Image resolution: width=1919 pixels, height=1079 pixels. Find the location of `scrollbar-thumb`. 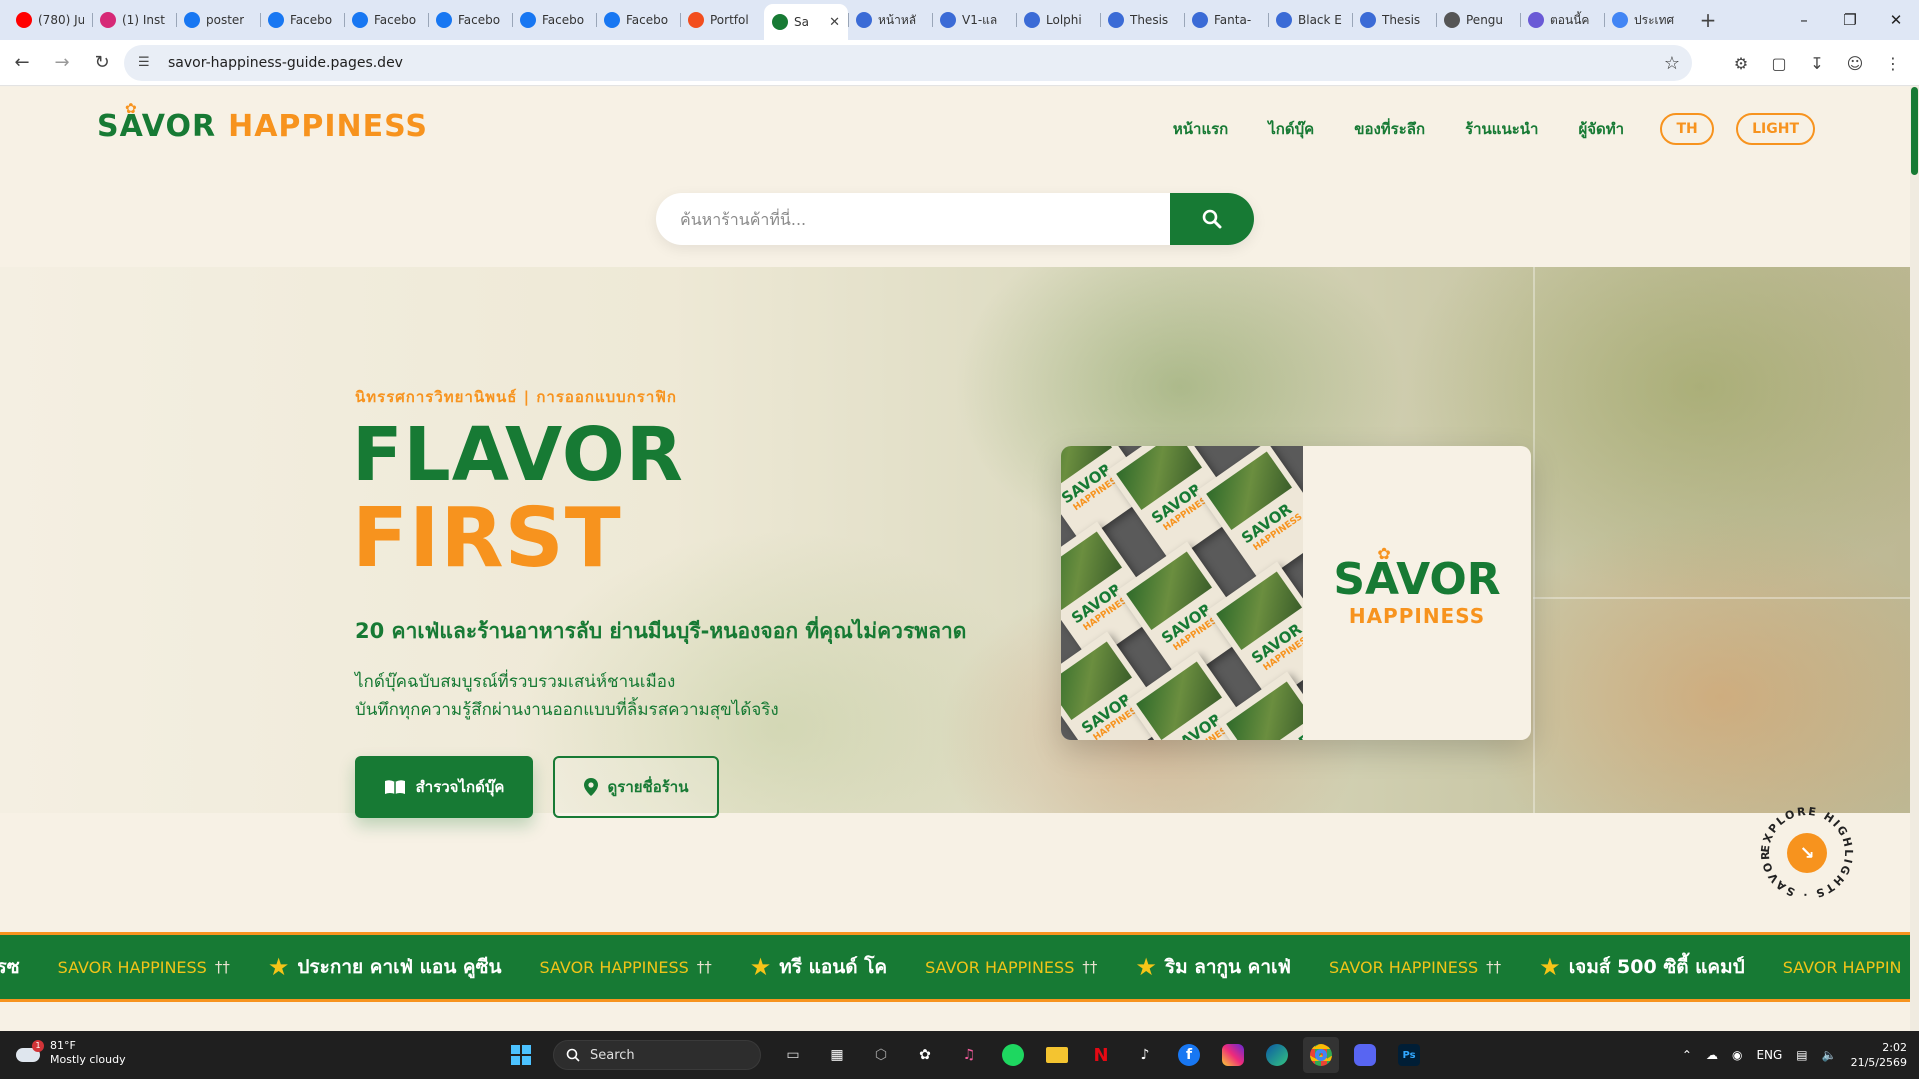

scrollbar-thumb is located at coordinates (1914, 131).